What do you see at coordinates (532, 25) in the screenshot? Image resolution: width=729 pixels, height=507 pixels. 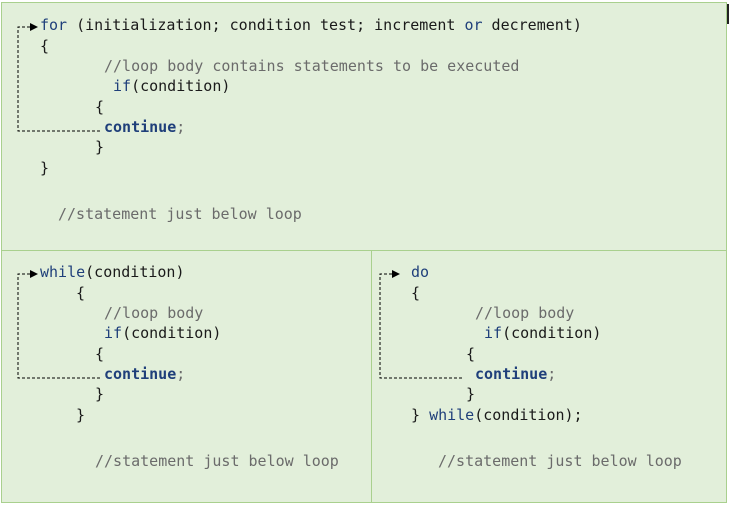 I see `for-header-text-end: decrement)` at bounding box center [532, 25].